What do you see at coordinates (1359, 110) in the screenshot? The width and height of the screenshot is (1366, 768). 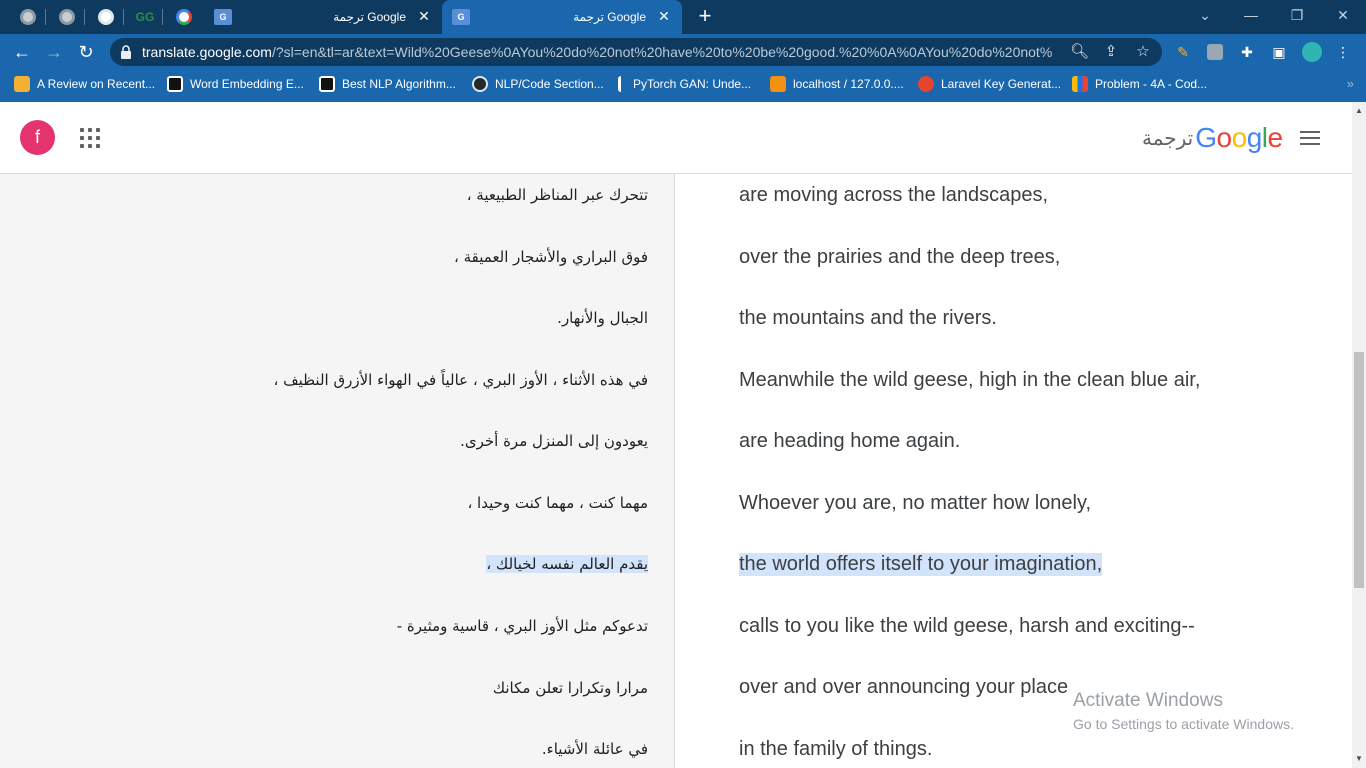 I see `scroll-up-arrow-icon: ▲` at bounding box center [1359, 110].